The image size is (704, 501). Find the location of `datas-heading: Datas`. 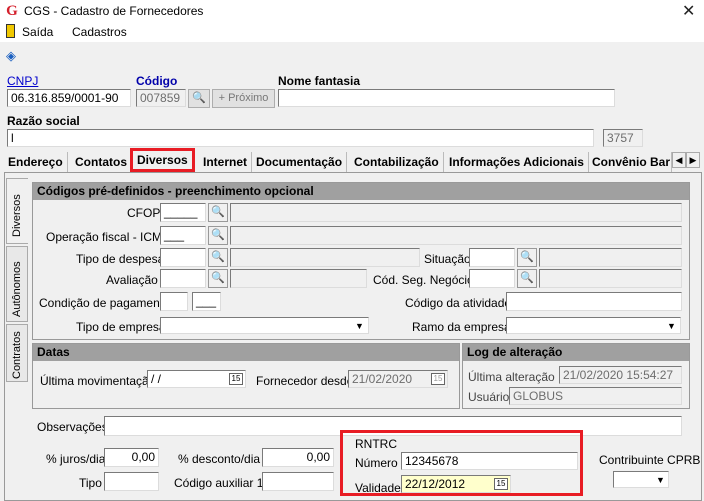

datas-heading: Datas is located at coordinates (246, 352).